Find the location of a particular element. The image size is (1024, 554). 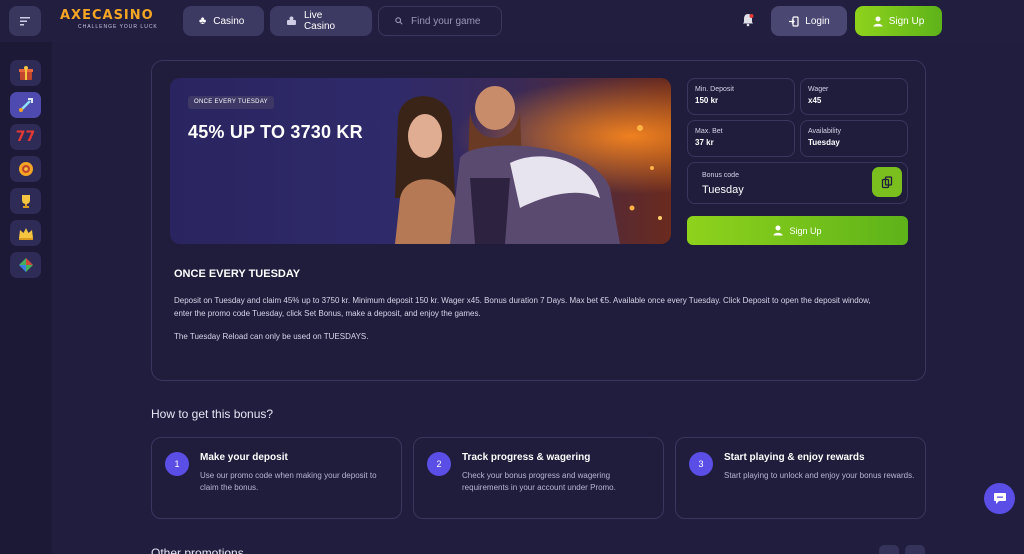

sidebar-item-tournaments is located at coordinates (25, 201).